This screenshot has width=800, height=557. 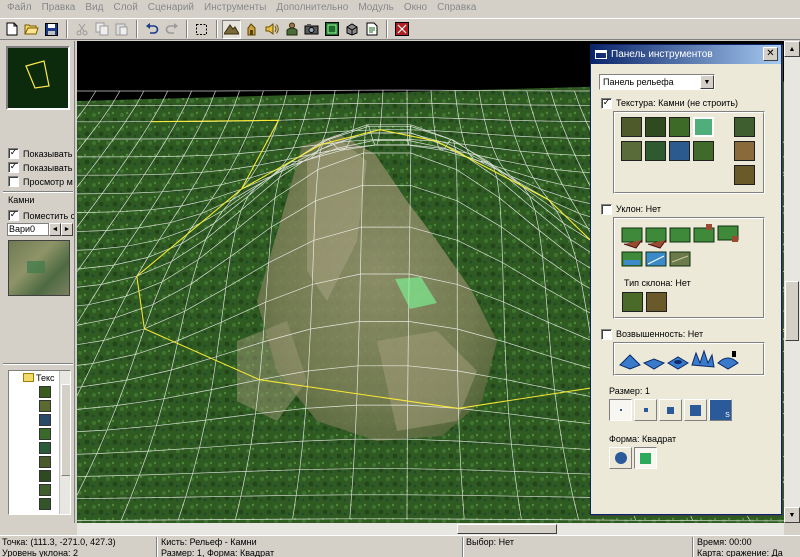 I want to click on place-option-checkbox: ✓, so click(x=13, y=215).